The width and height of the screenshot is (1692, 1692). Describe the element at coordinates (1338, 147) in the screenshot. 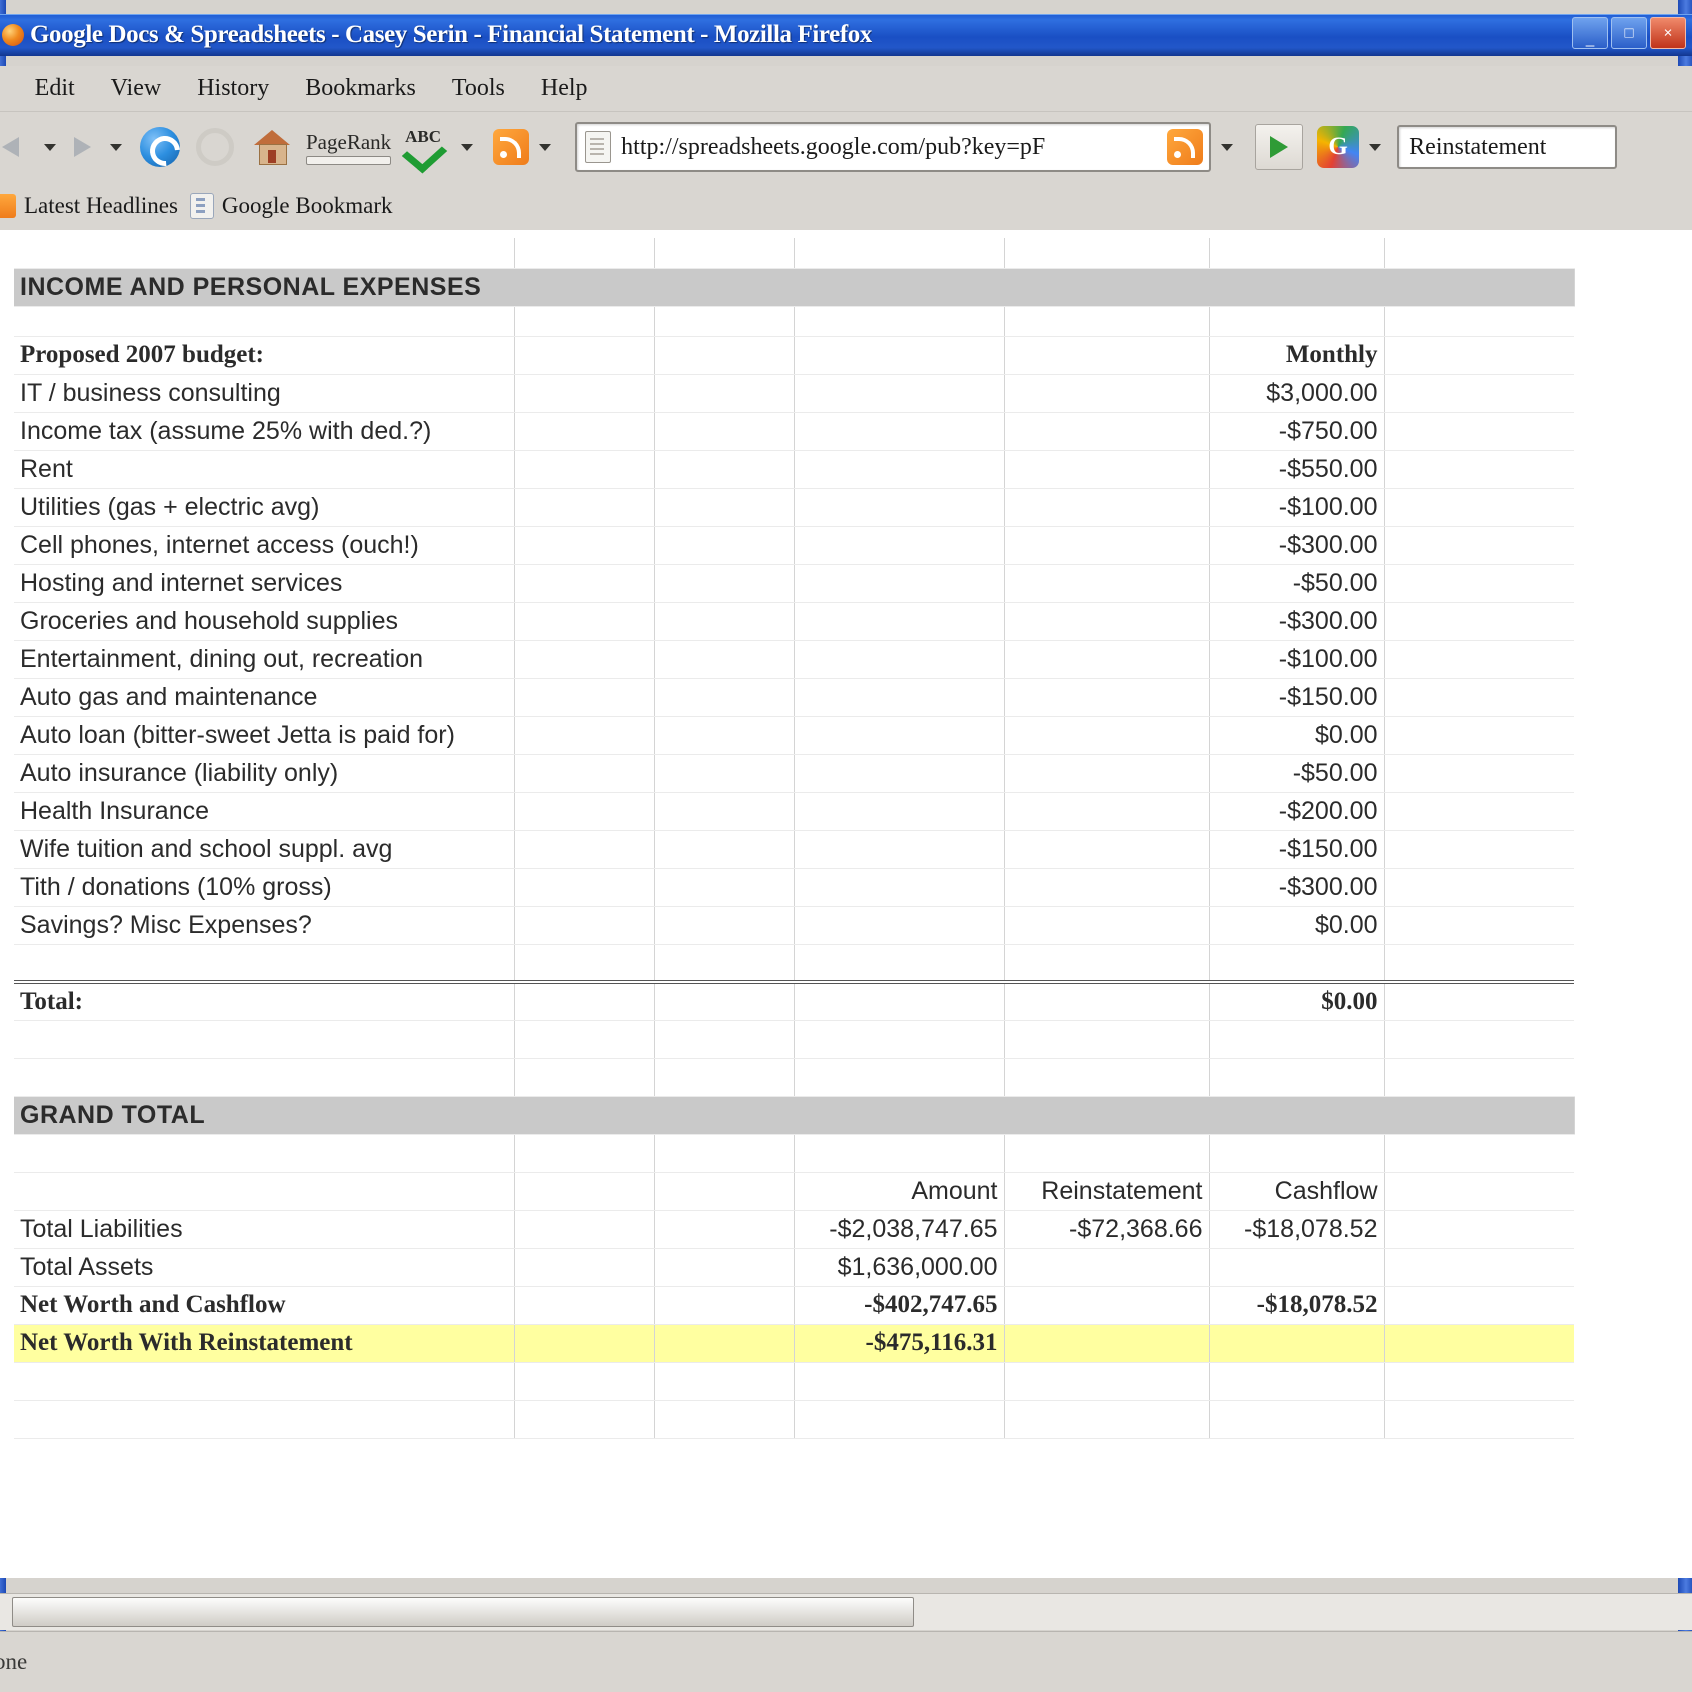

I see `google-icon` at that location.